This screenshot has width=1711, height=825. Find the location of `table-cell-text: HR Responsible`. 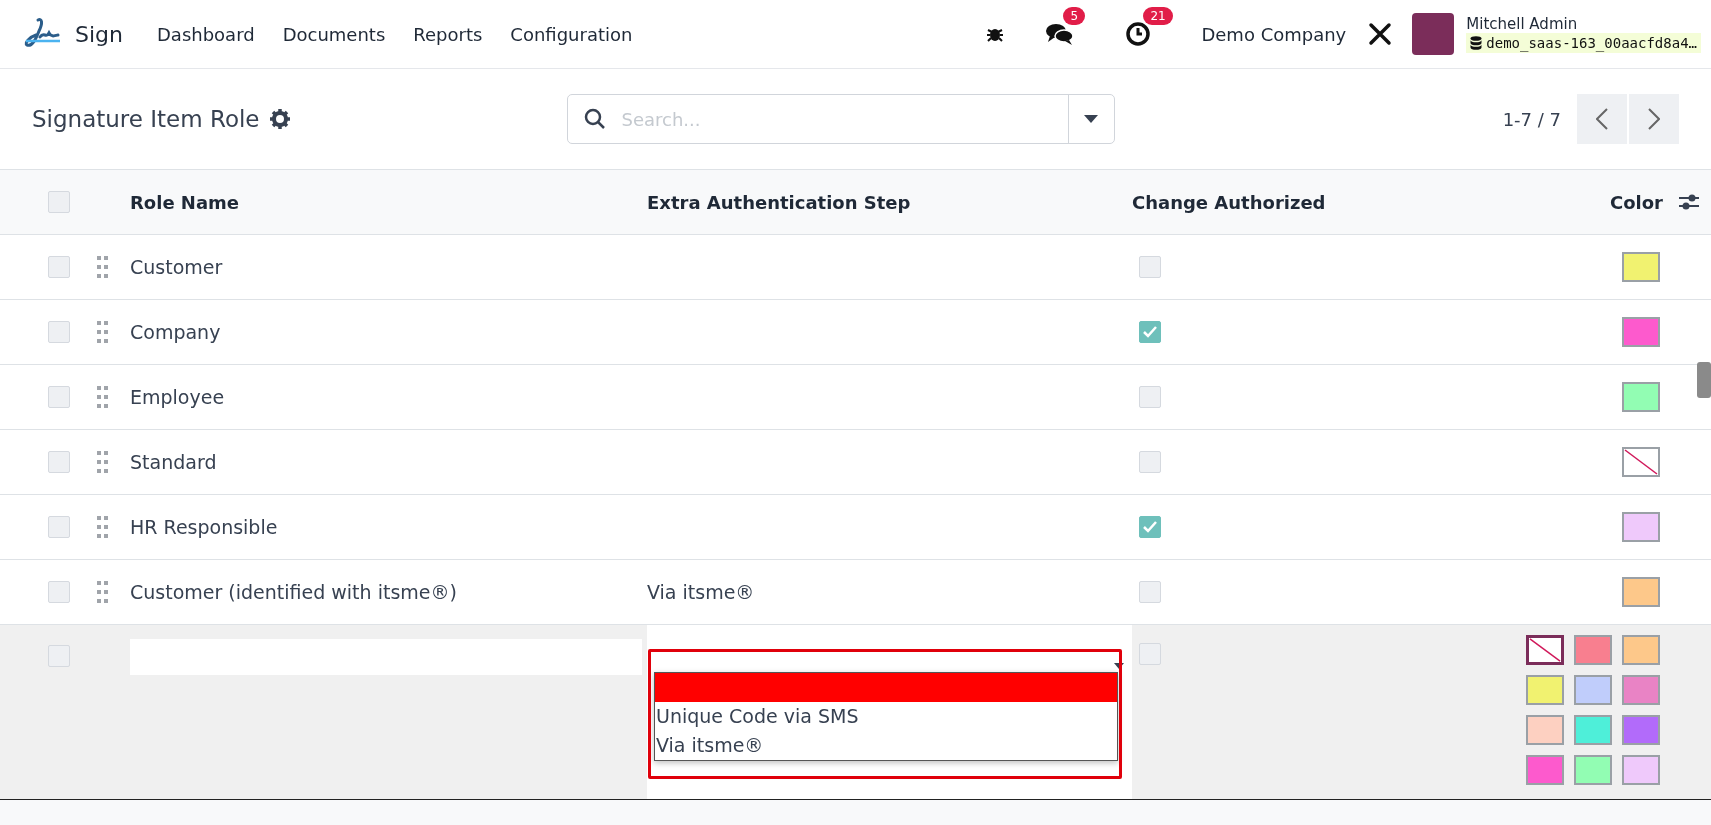

table-cell-text: HR Responsible is located at coordinates (204, 527).